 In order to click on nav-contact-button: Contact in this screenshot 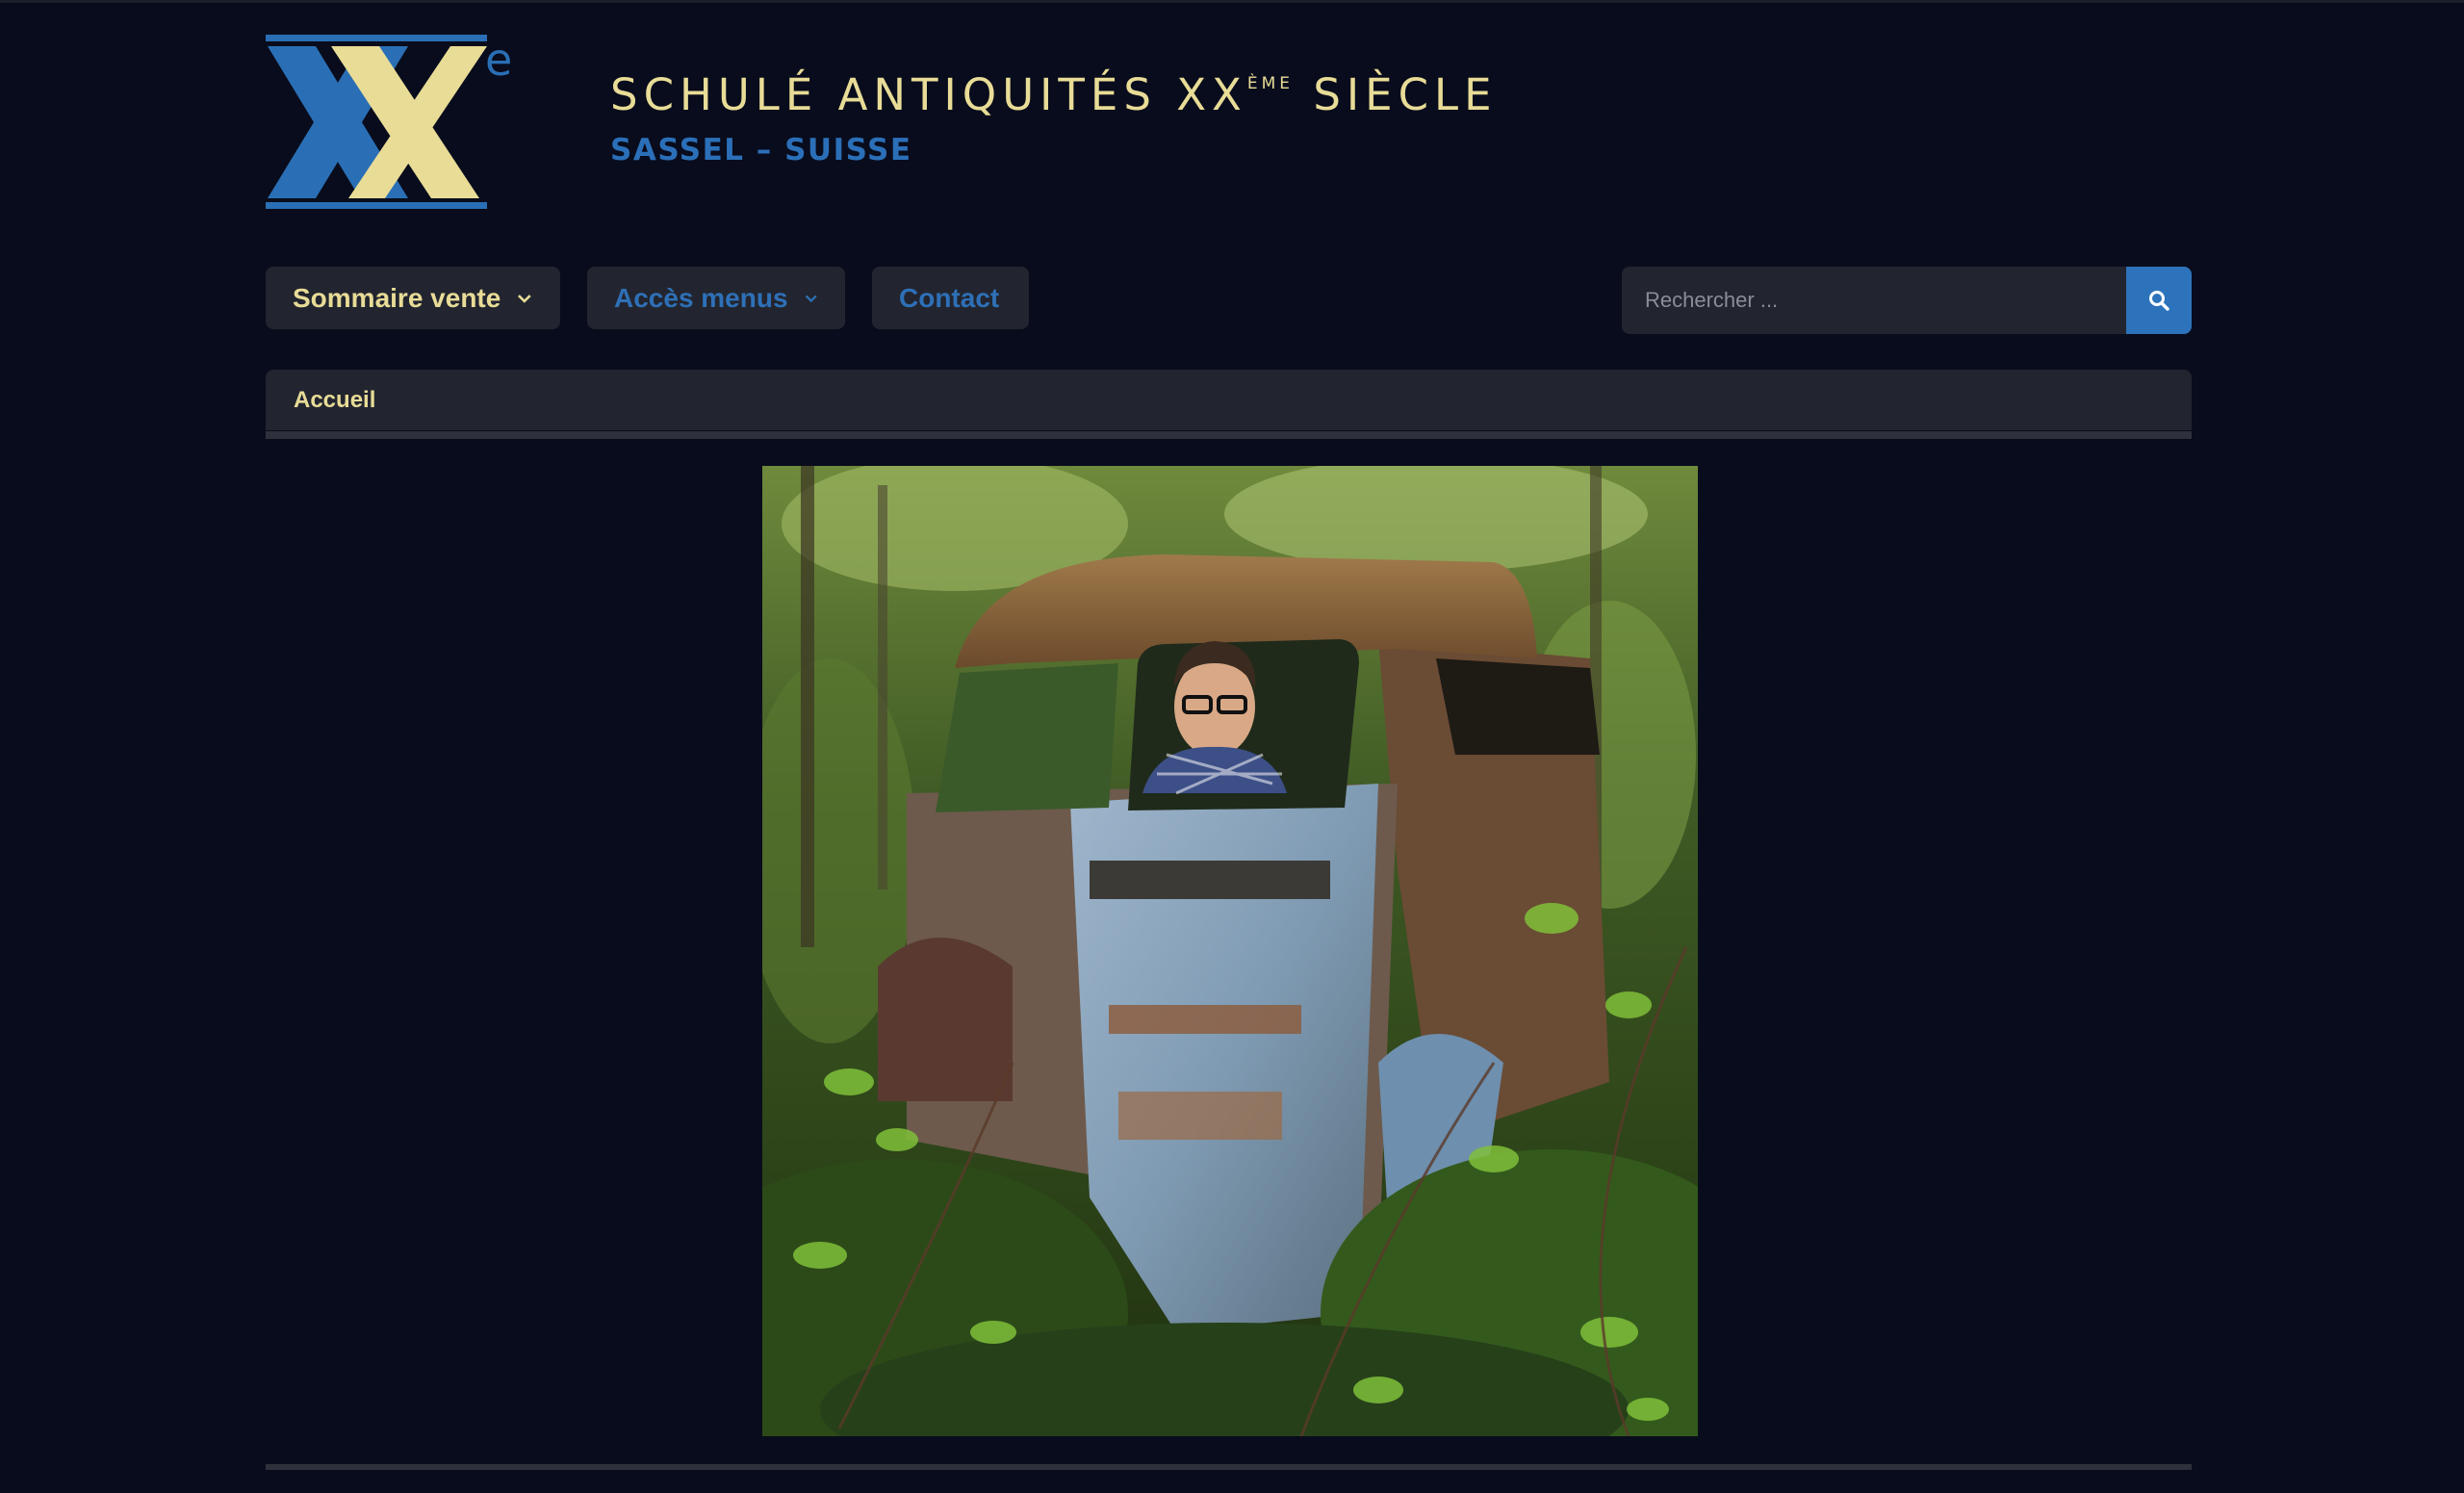, I will do `click(950, 298)`.